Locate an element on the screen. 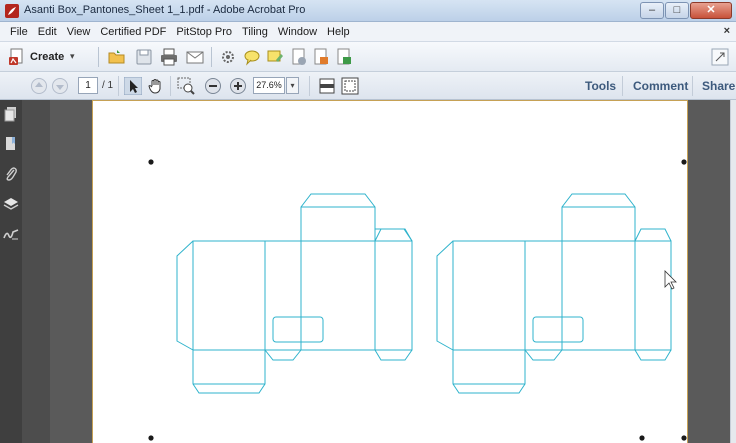 The width and height of the screenshot is (736, 443). menu-view: View is located at coordinates (79, 32).